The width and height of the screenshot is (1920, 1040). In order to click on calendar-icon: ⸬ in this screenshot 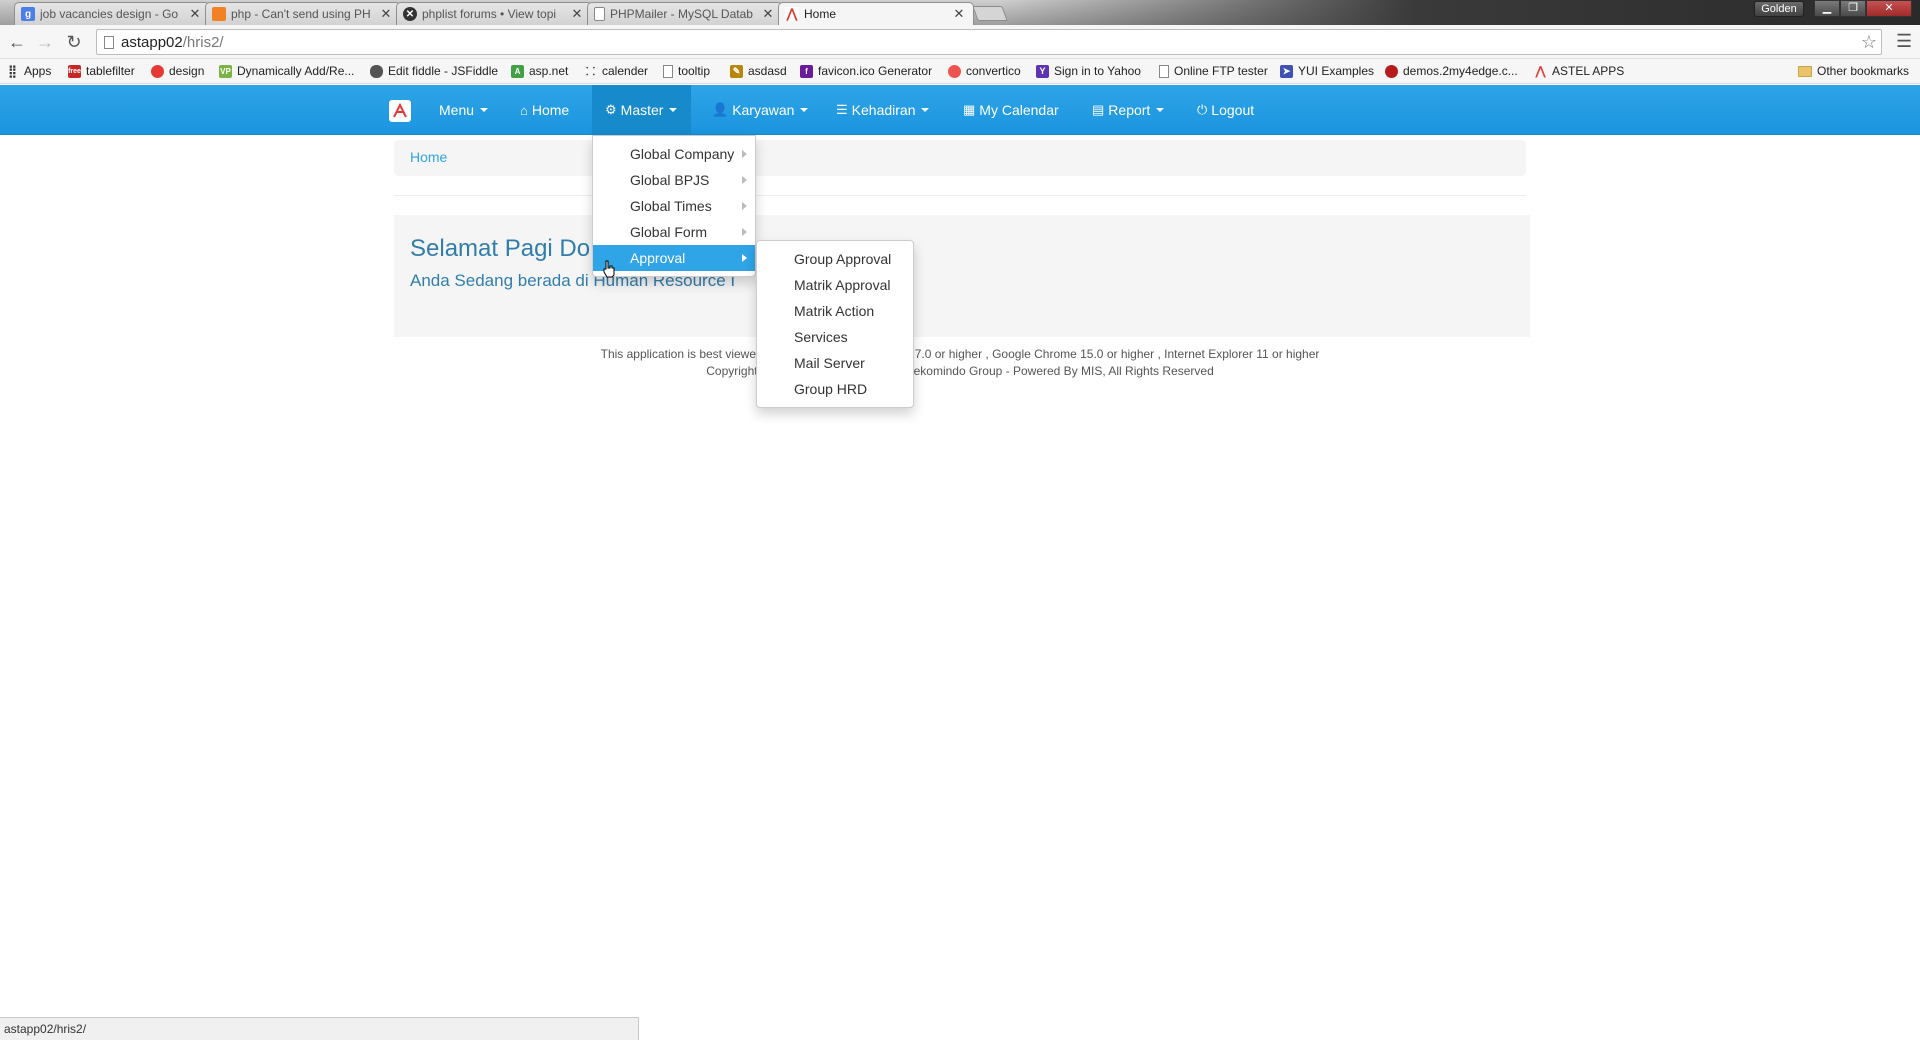, I will do `click(590, 71)`.